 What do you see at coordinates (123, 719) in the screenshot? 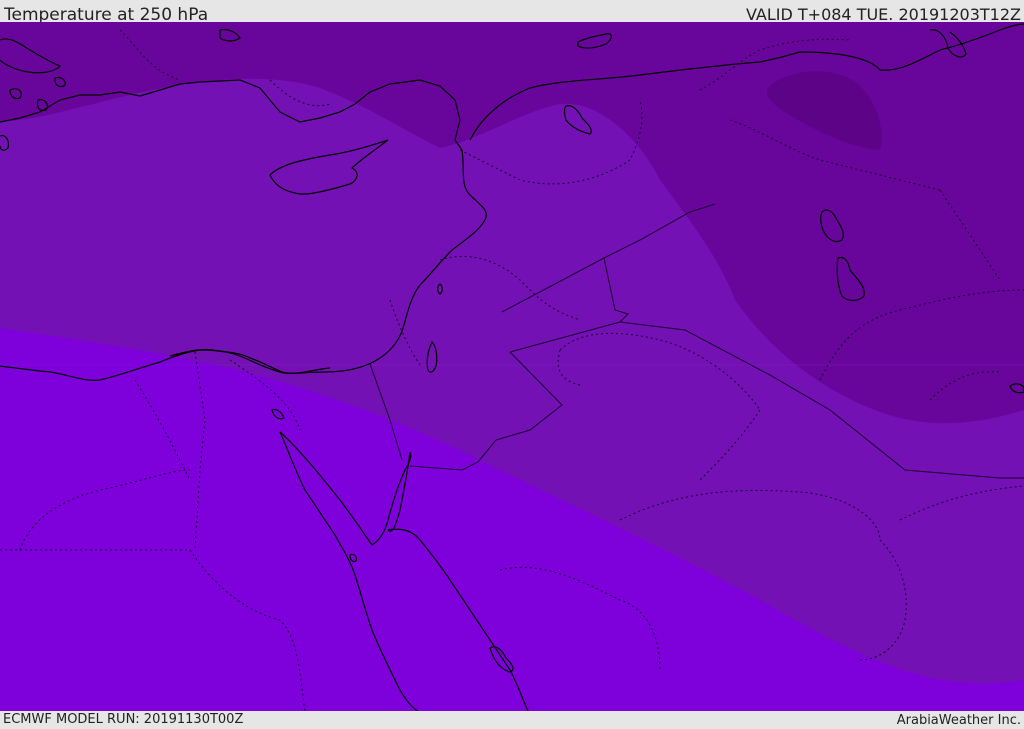
I see `model-run-label: ECMWF MODEL RUN: 20191130T00Z` at bounding box center [123, 719].